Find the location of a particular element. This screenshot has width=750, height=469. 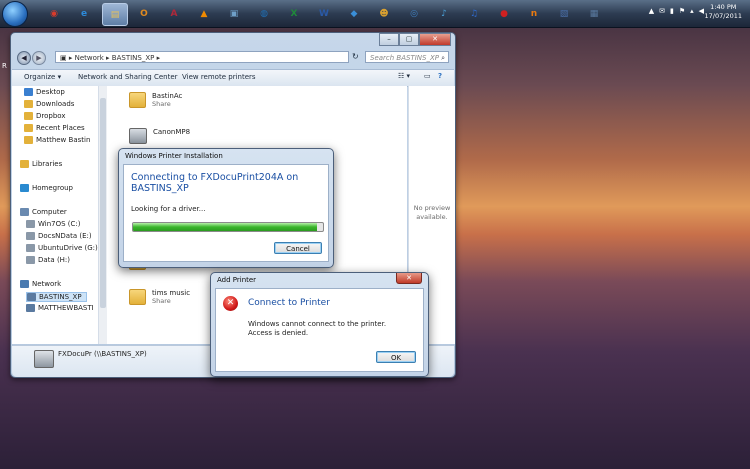

tray-icon: ⚑ is located at coordinates (682, 11).